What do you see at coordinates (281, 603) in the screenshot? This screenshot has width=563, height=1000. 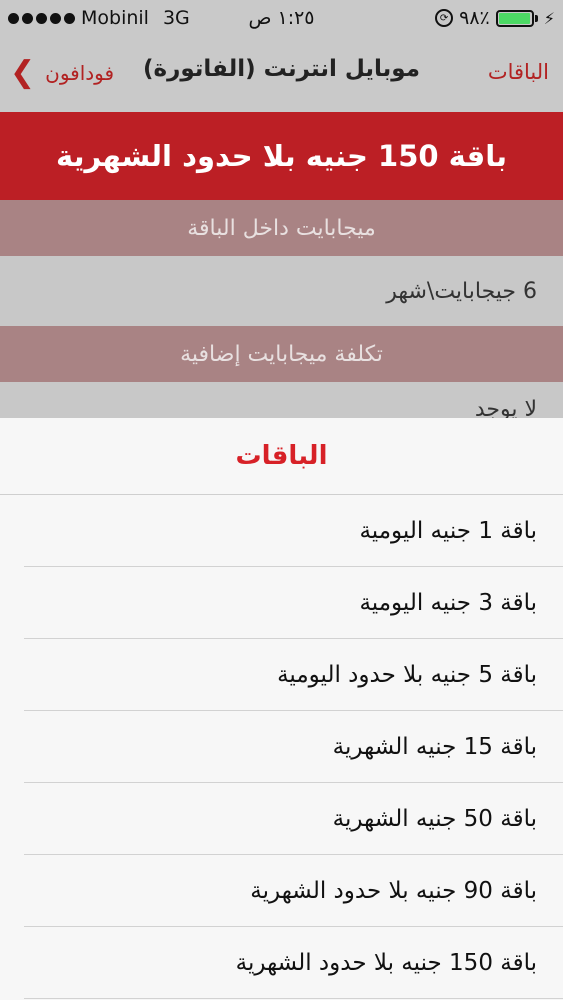 I see `package-option: باقة 3 جنيه اليومية` at bounding box center [281, 603].